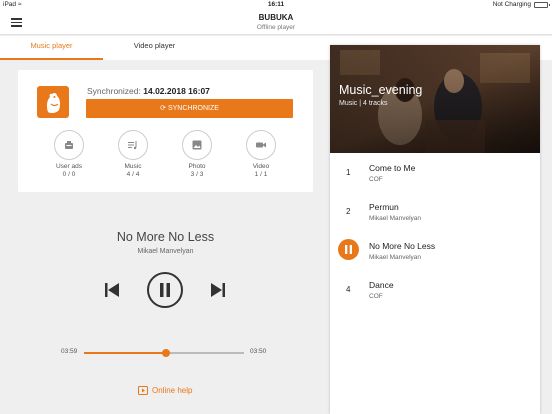 The width and height of the screenshot is (552, 414). I want to click on track-number: 4, so click(348, 289).